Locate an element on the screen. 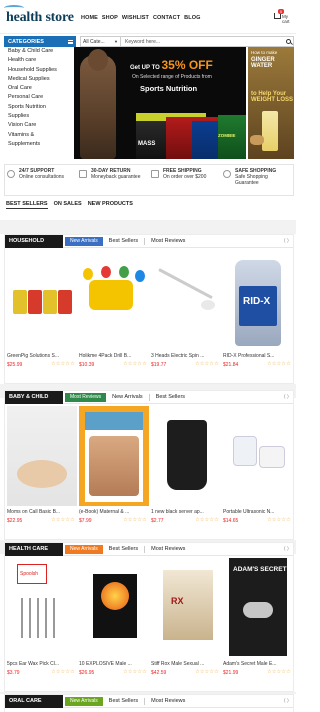 The height and width of the screenshot is (712, 320). product-card: Holikme 4Pack Drill B... $10.39 ☆☆☆☆☆ is located at coordinates (114, 315).